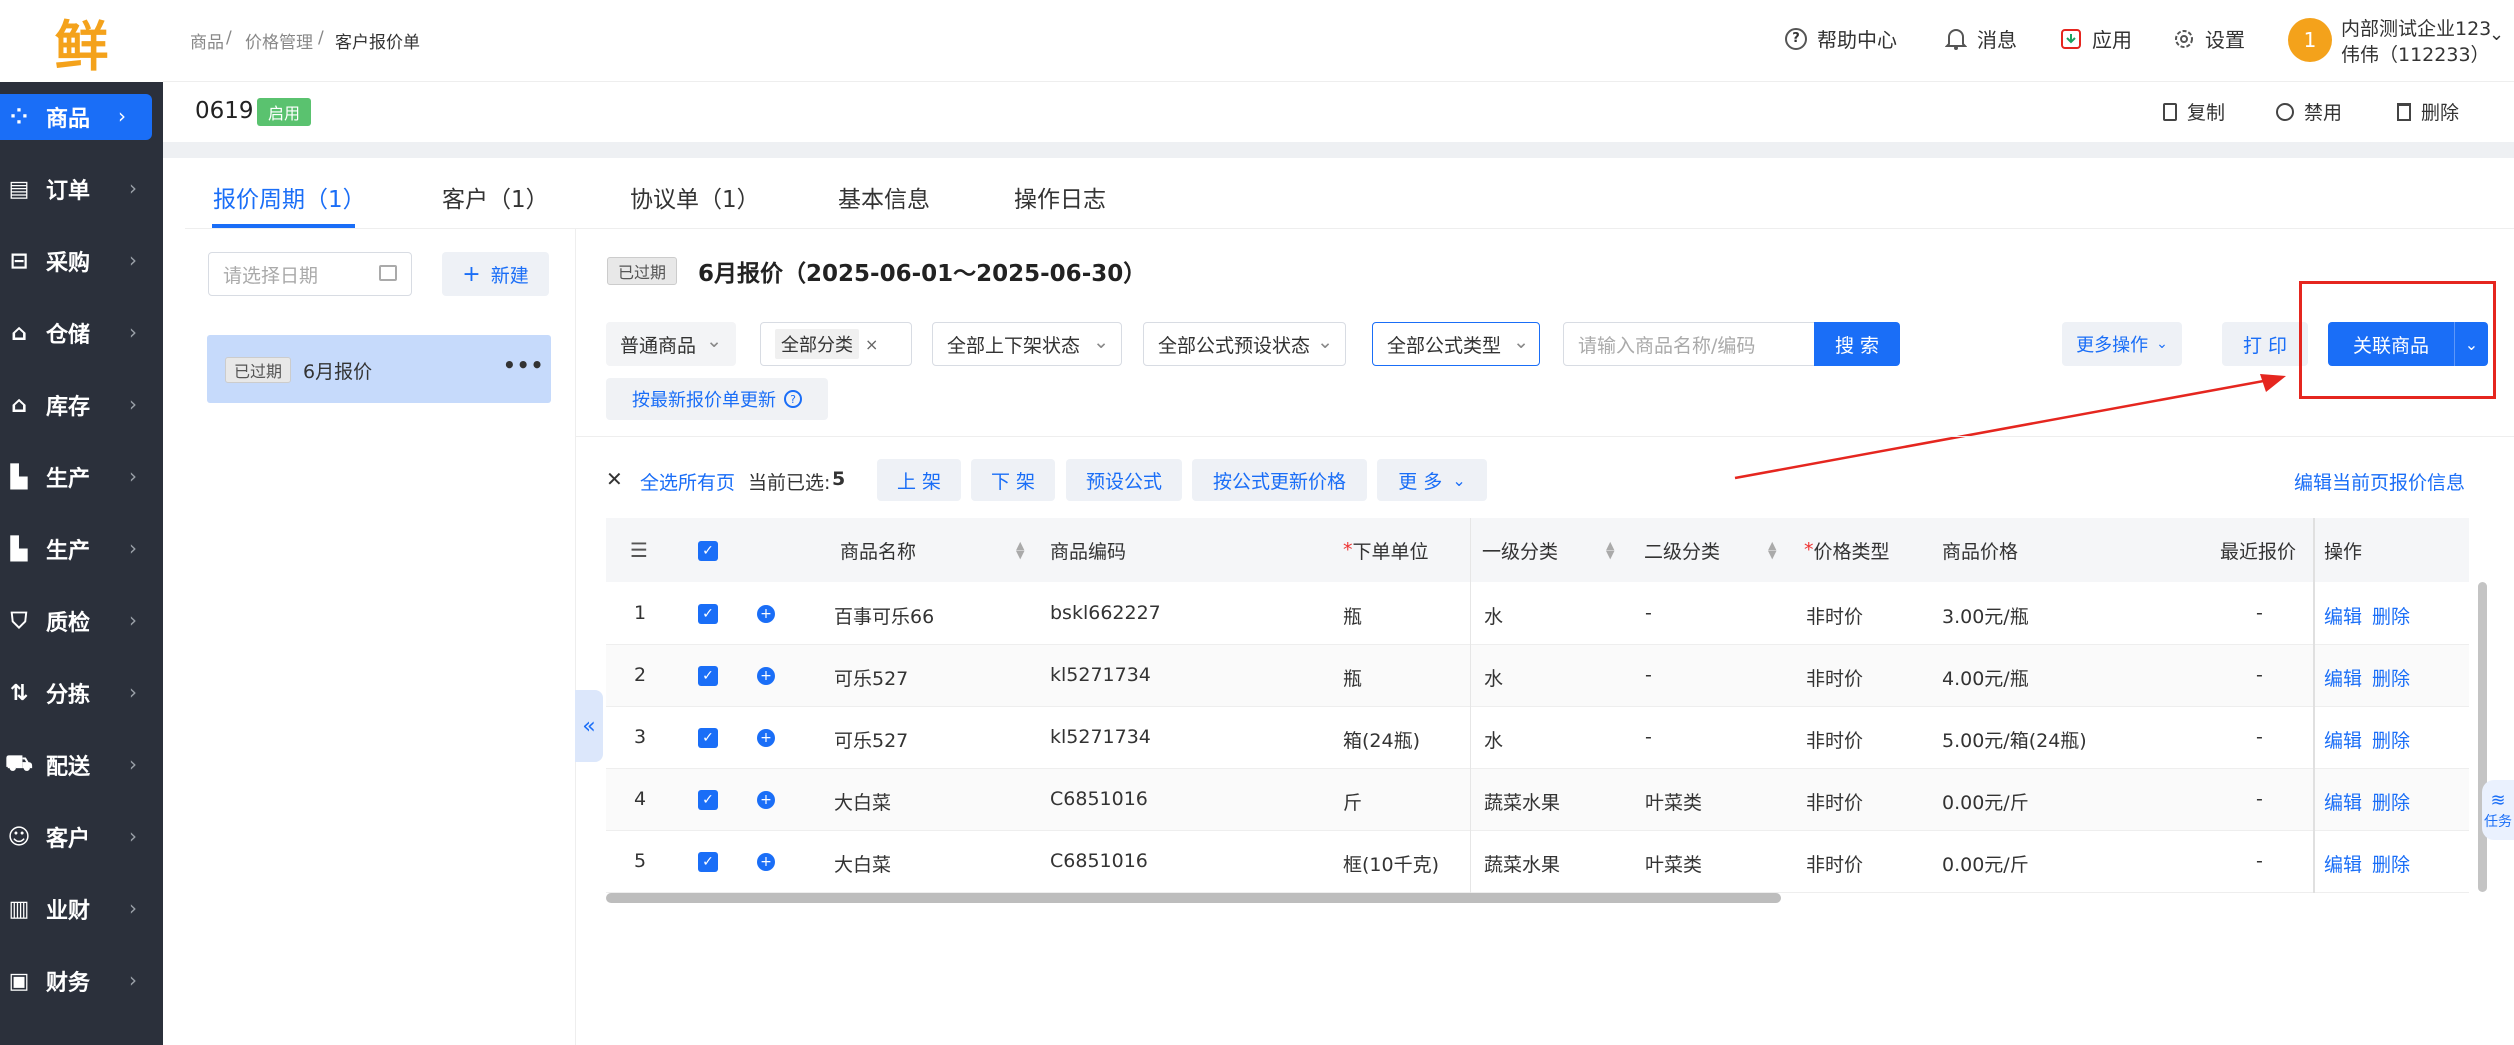  I want to click on period-list-item: 已过期 6月报价 •••, so click(379, 369).